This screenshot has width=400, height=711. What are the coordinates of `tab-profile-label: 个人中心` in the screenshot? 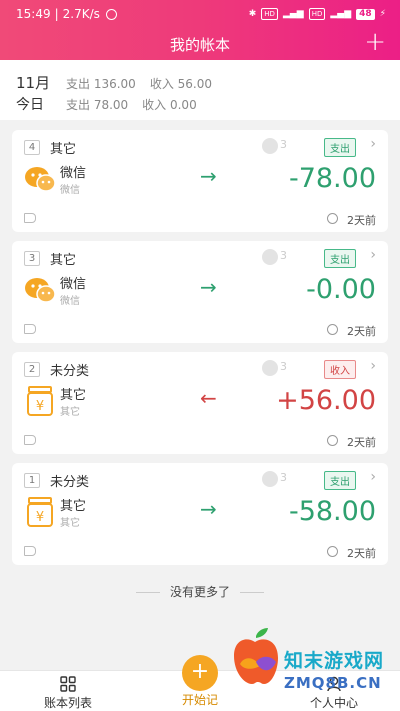 It's located at (333, 703).